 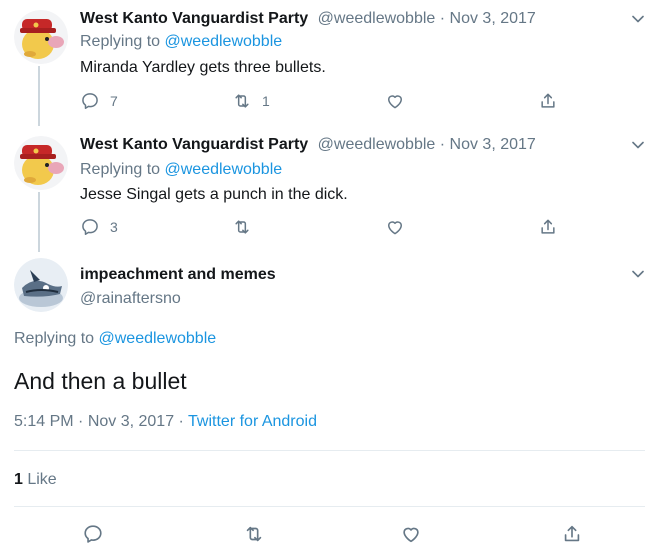 I want to click on tweet-text: Miranda Yardley gets three bullets., so click(x=203, y=67).